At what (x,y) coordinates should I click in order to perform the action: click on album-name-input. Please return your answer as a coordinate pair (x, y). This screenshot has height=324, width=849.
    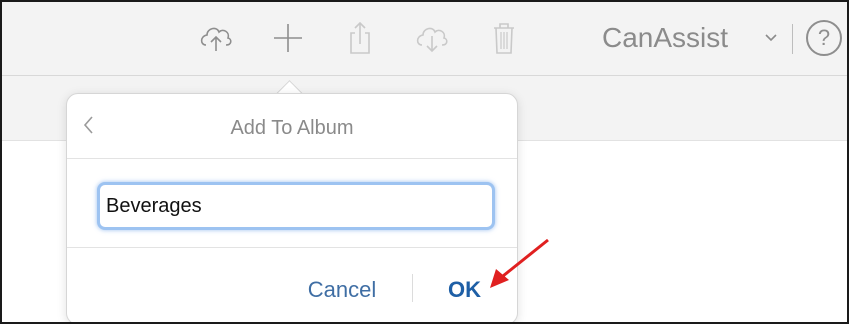
    Looking at the image, I should click on (296, 206).